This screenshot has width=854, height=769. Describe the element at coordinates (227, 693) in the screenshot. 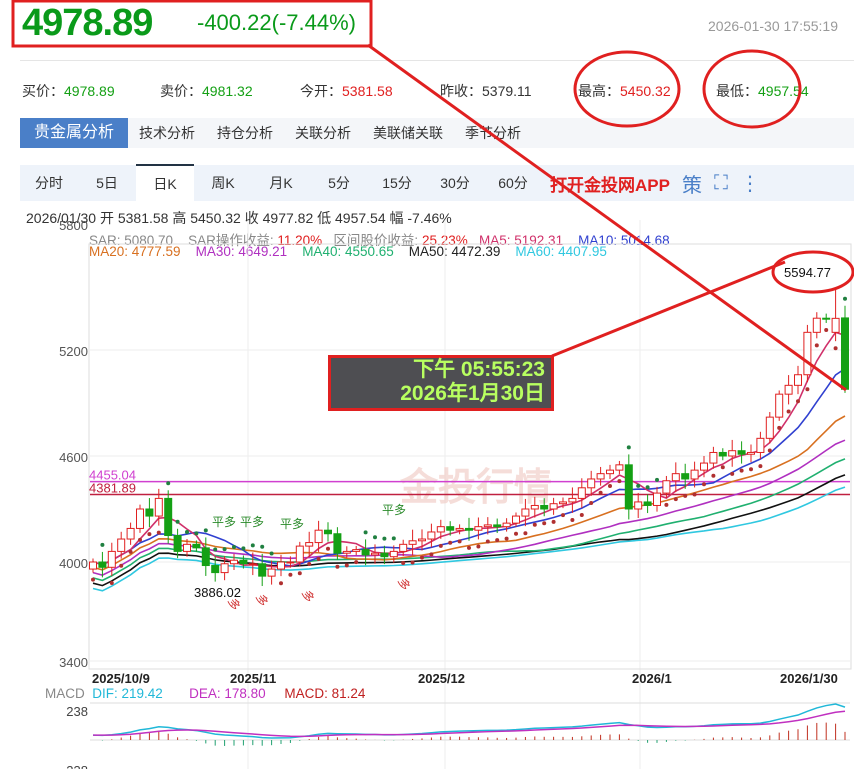

I see `dea-value: DEA: 178.80` at that location.